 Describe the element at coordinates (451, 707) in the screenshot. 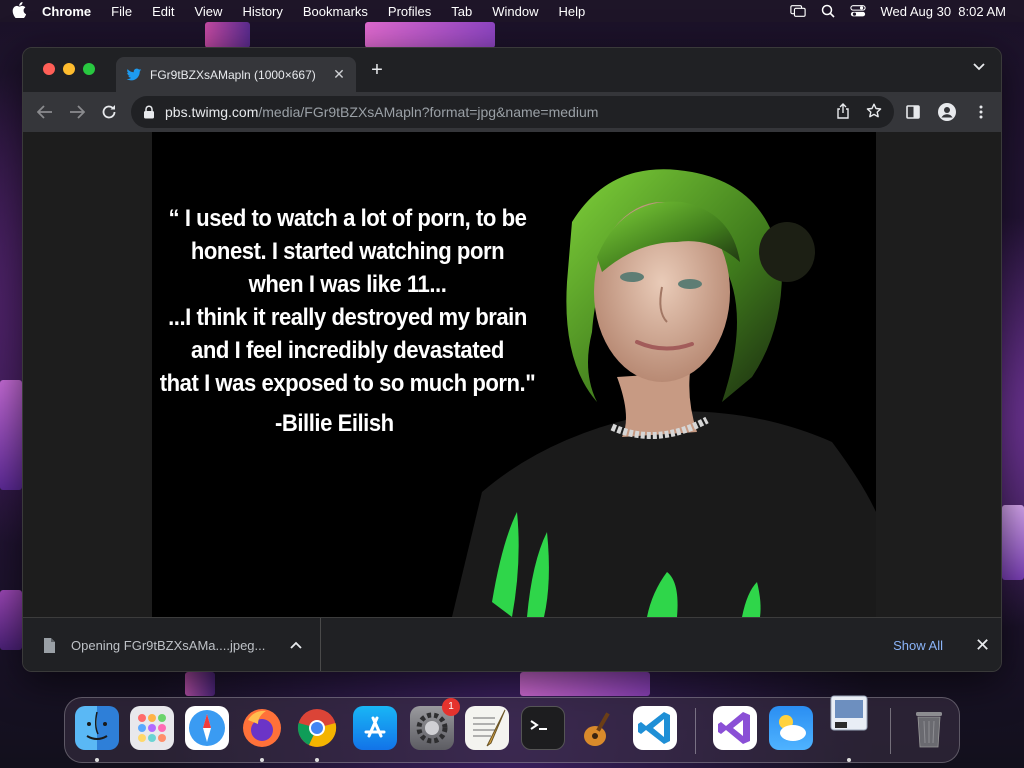

I see `notification-badge: 1` at that location.